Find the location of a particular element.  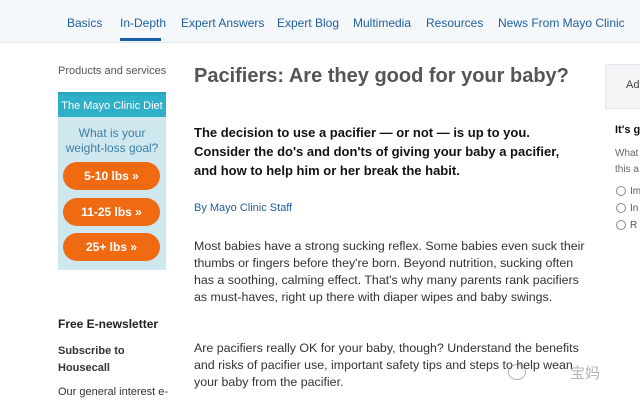

poll-option: In is located at coordinates (627, 208).